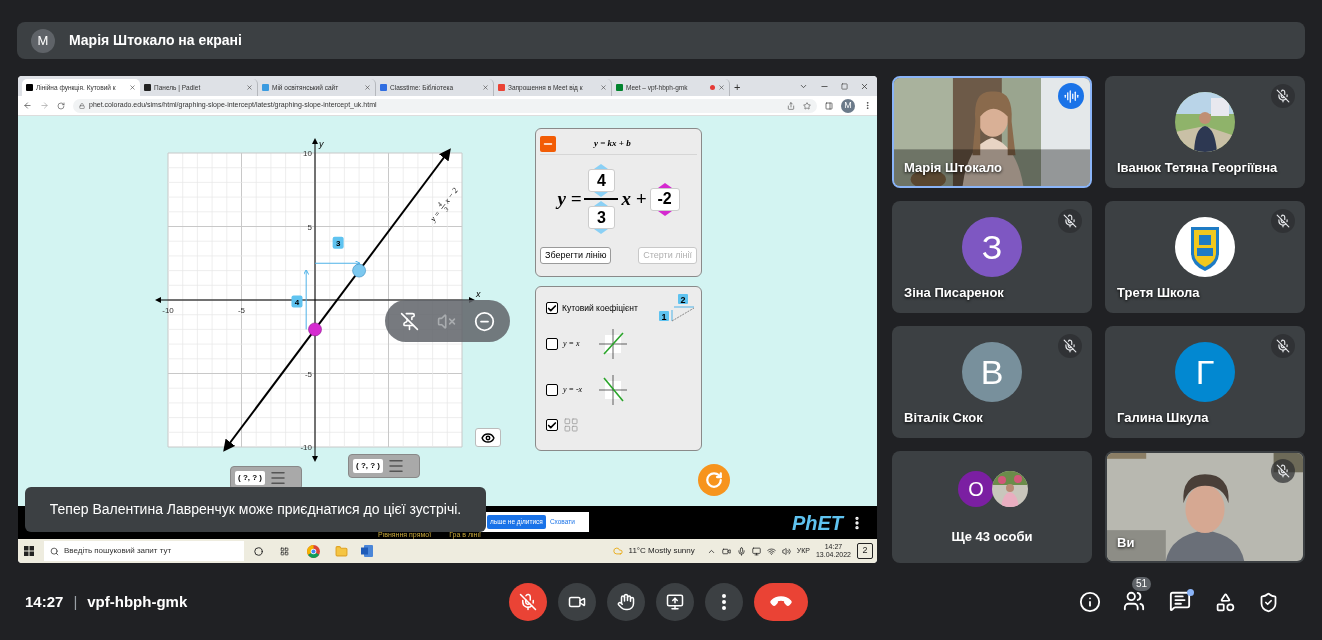  Describe the element at coordinates (284, 551) in the screenshot. I see `task-view-icon` at that location.